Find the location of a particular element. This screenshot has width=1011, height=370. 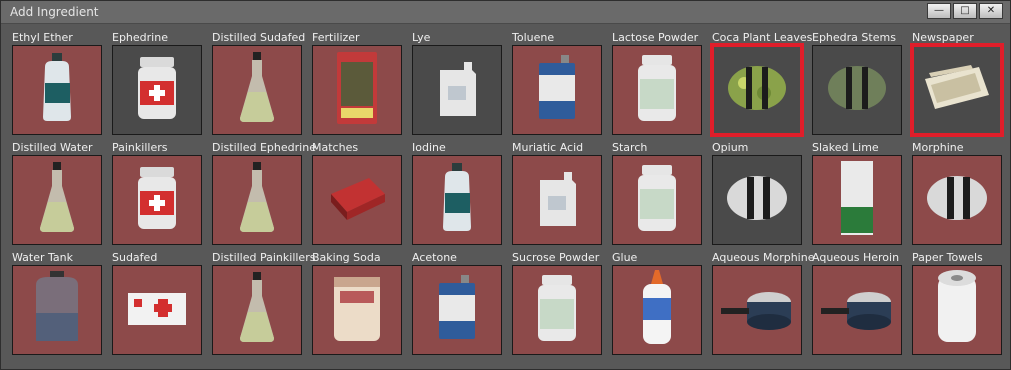

ingredient-item: Ephedra Stems is located at coordinates (856, 84).